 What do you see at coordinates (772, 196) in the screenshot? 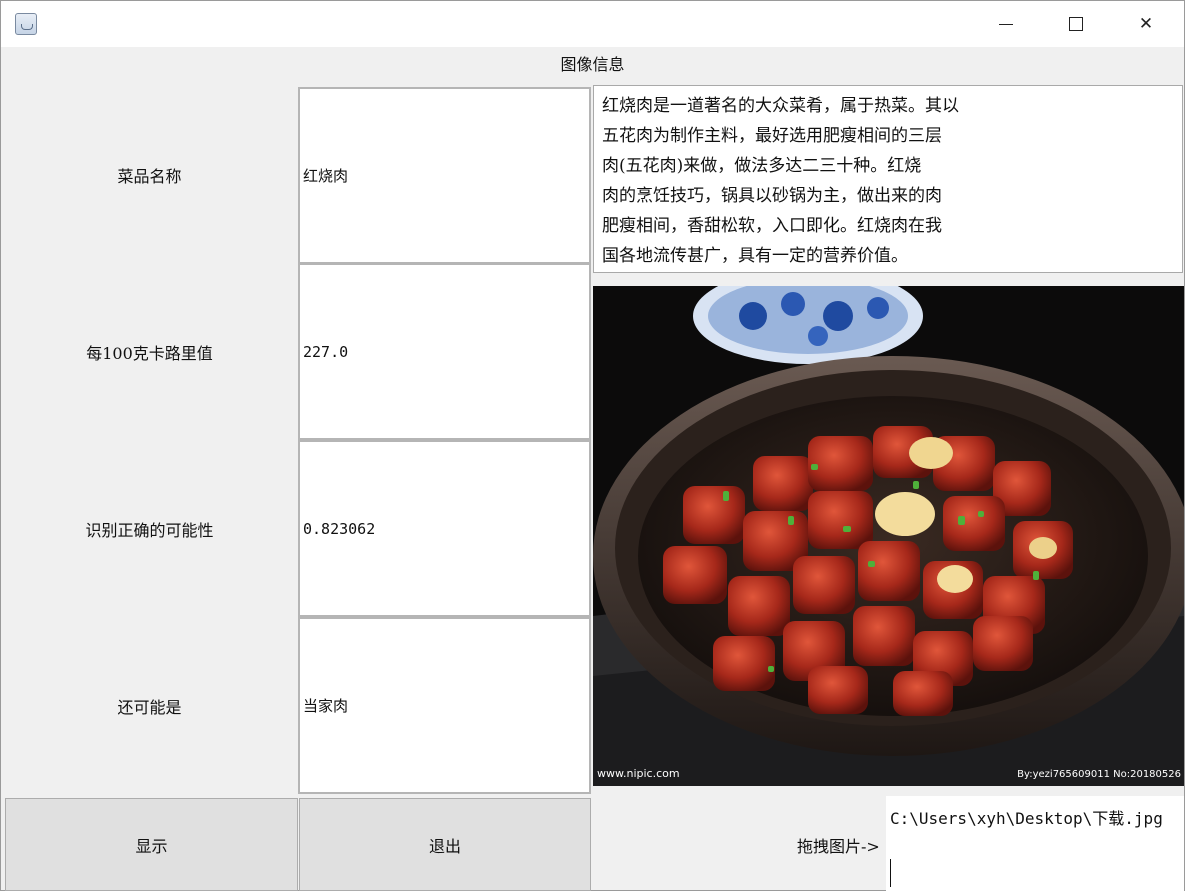
I see `description-line: 肉的烹饪技巧，锅具以砂锅为主，做出来的肉` at bounding box center [772, 196].